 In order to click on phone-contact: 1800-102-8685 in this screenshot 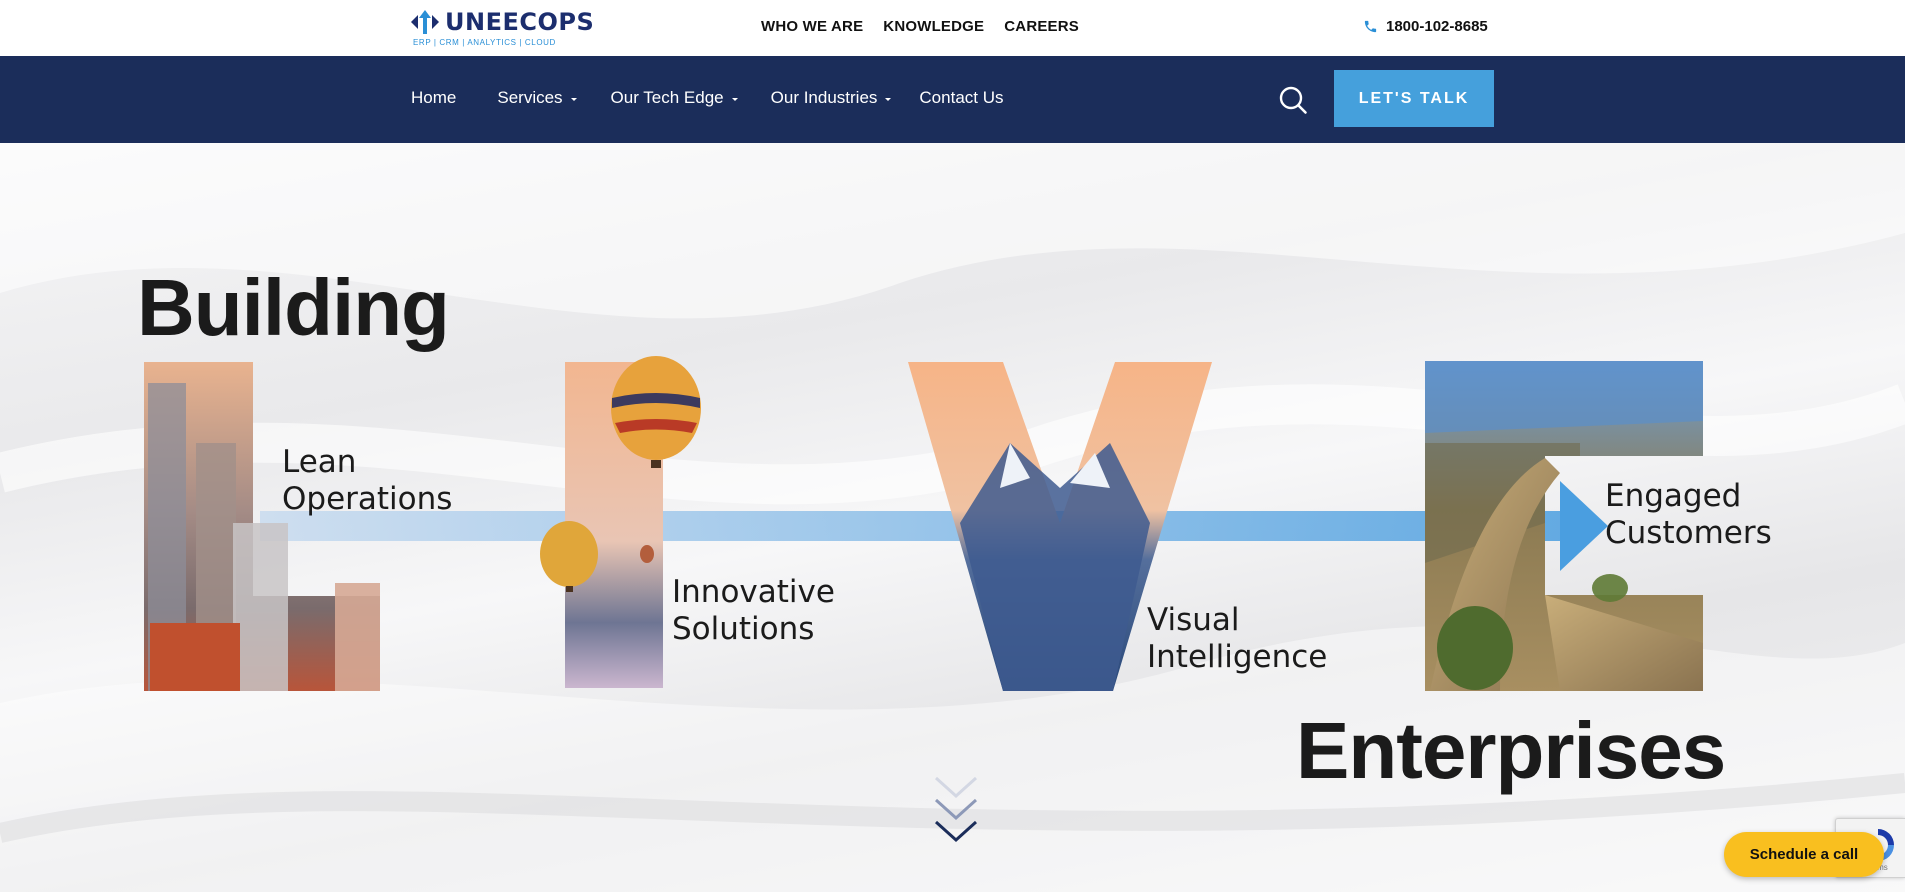, I will do `click(1425, 26)`.